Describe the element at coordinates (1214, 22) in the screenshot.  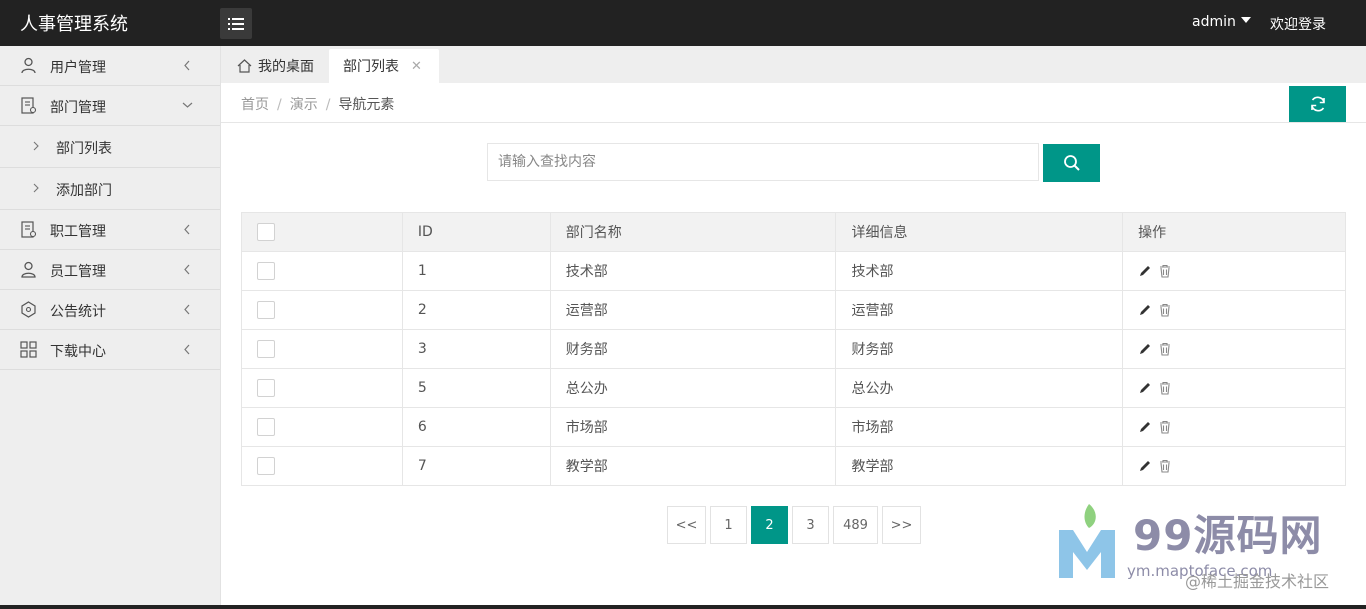
I see `username: admin` at that location.